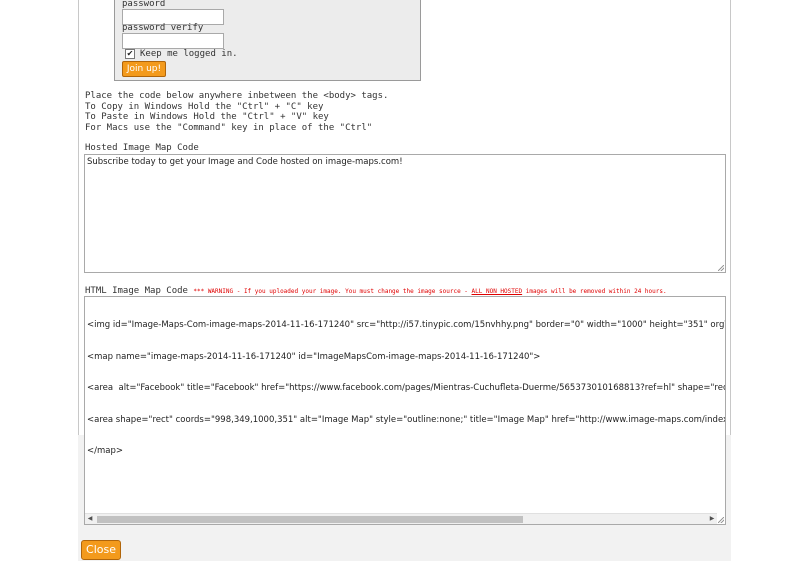 The width and height of the screenshot is (800, 561). I want to click on keep-logged-in-checkbox: ✔, so click(130, 54).